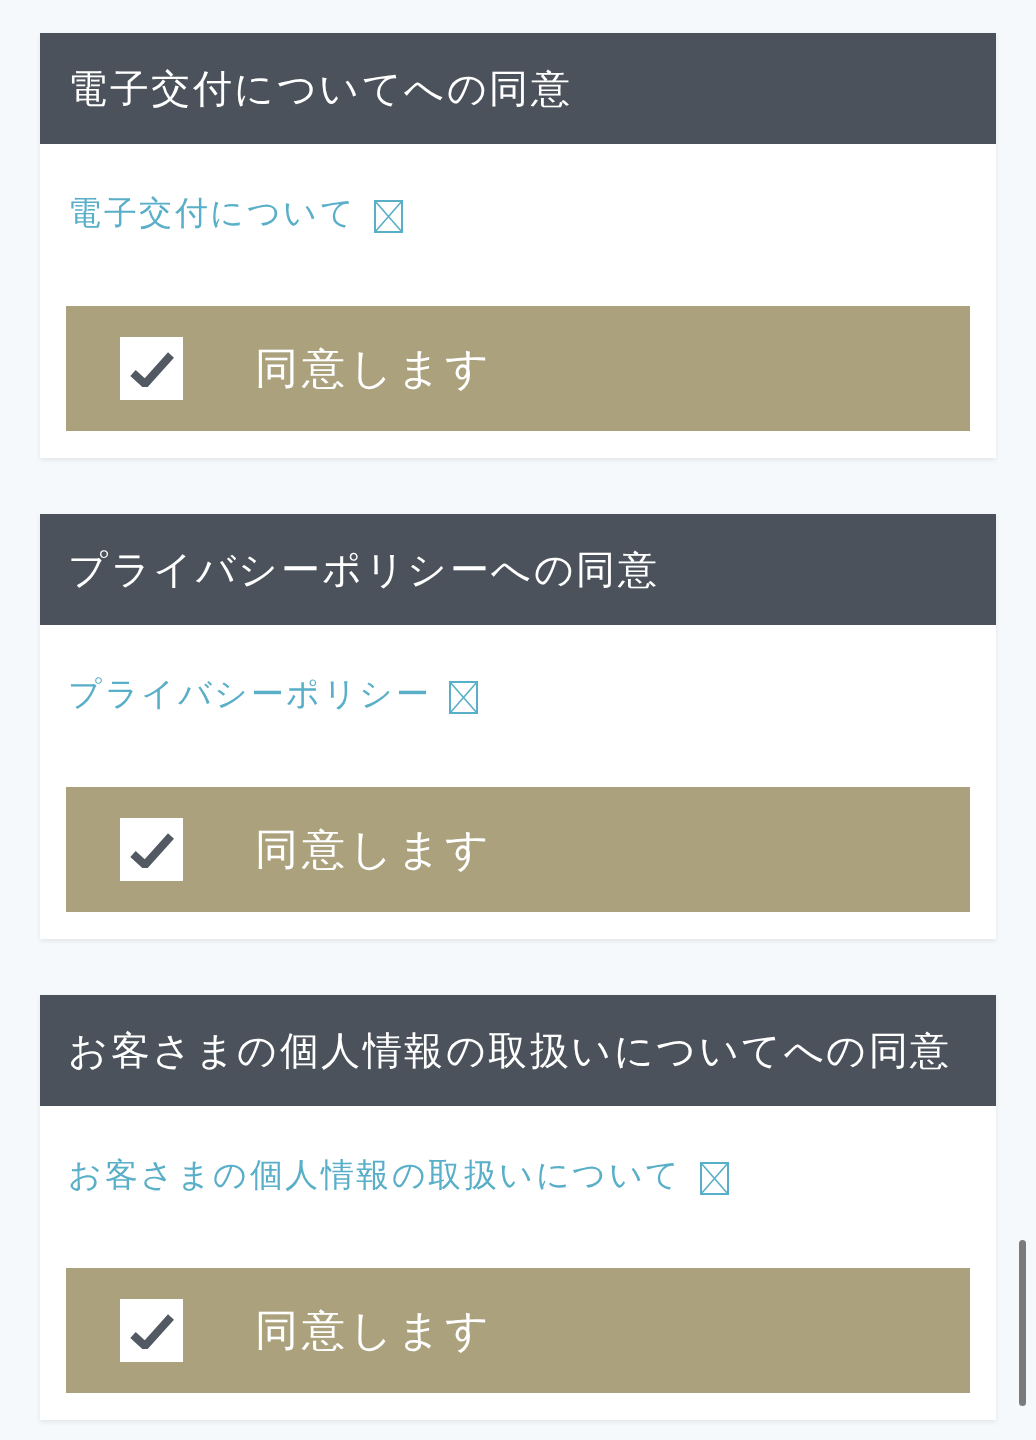  What do you see at coordinates (398, 1175) in the screenshot?
I see `document-link: お客さまの個人情報の取扱いについて` at bounding box center [398, 1175].